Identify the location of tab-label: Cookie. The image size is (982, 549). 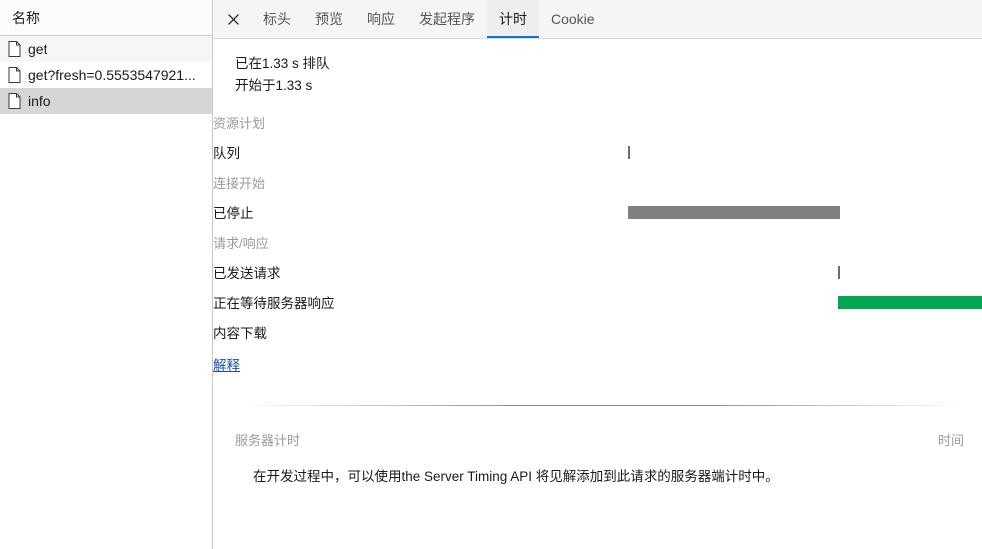
(573, 19).